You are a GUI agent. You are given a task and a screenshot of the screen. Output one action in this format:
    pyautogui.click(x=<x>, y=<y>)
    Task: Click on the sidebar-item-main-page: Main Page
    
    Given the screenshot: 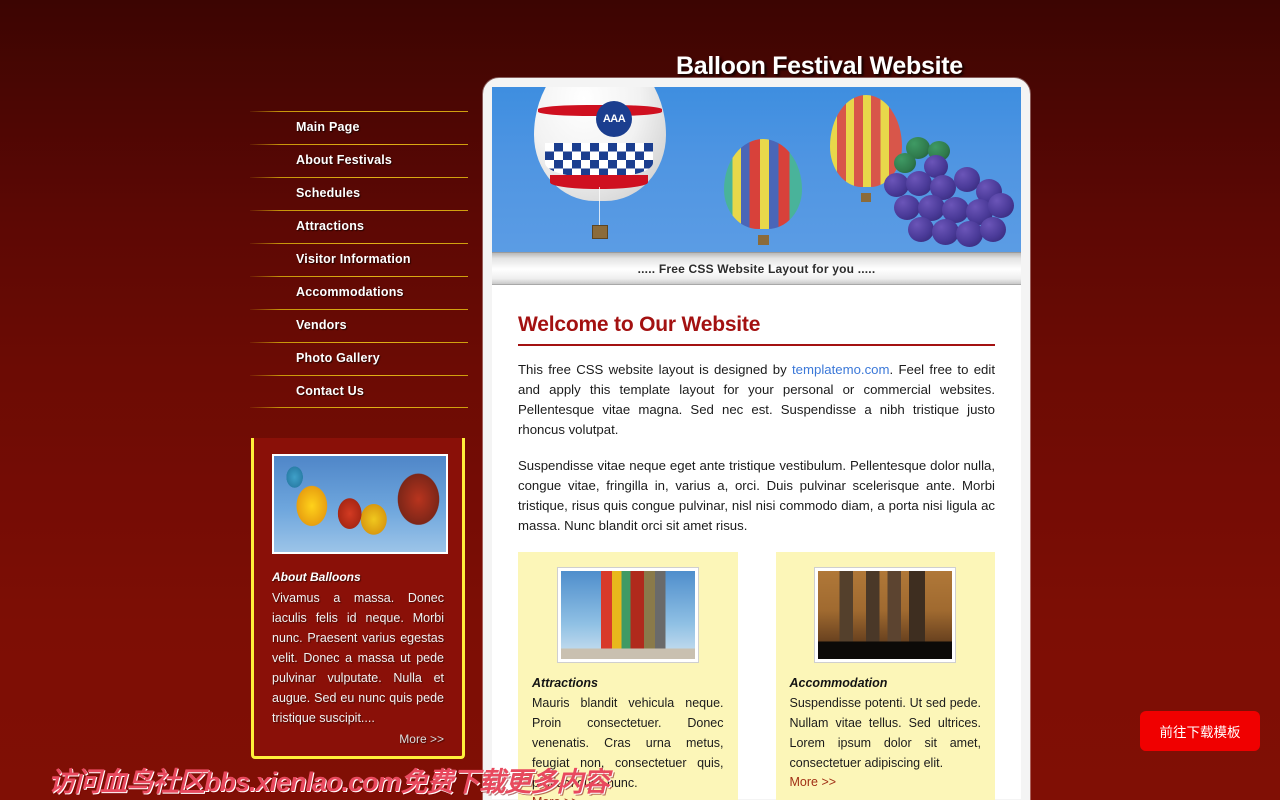 What is the action you would take?
    pyautogui.click(x=359, y=126)
    